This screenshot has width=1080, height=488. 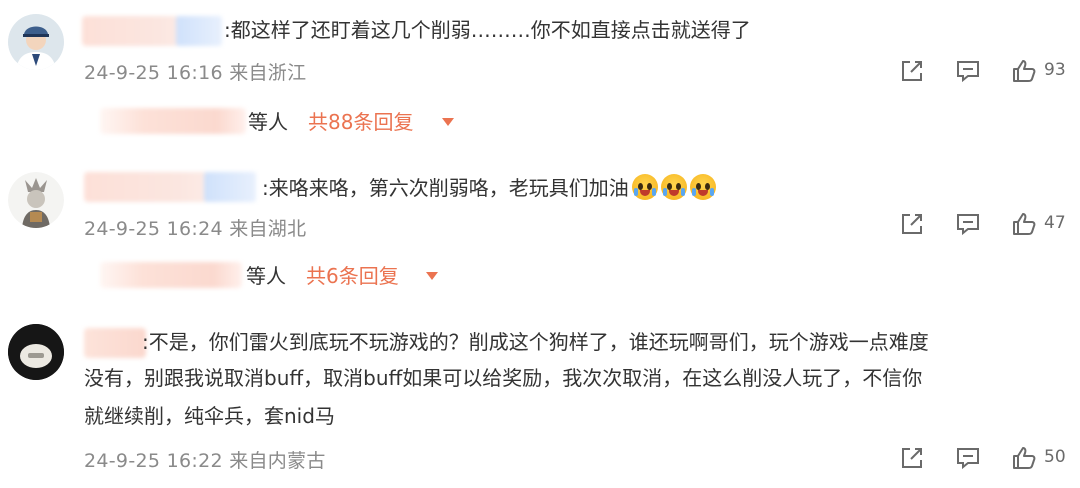 What do you see at coordinates (487, 30) in the screenshot?
I see `comment-text: :都这样了还盯着这几个削弱………你不如直接点击就送得了` at bounding box center [487, 30].